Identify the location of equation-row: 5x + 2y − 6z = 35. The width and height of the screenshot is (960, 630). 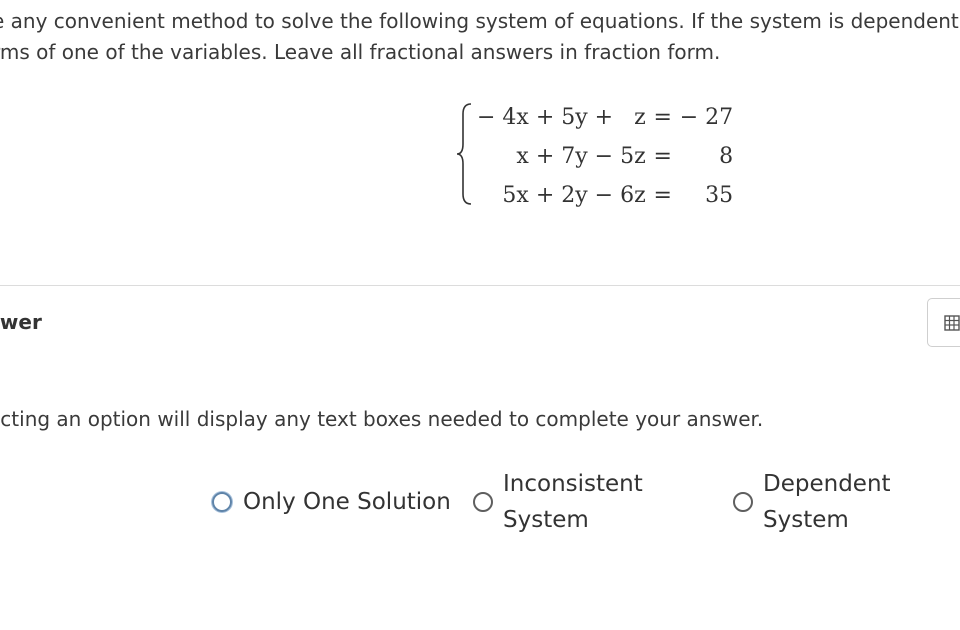
(605, 195).